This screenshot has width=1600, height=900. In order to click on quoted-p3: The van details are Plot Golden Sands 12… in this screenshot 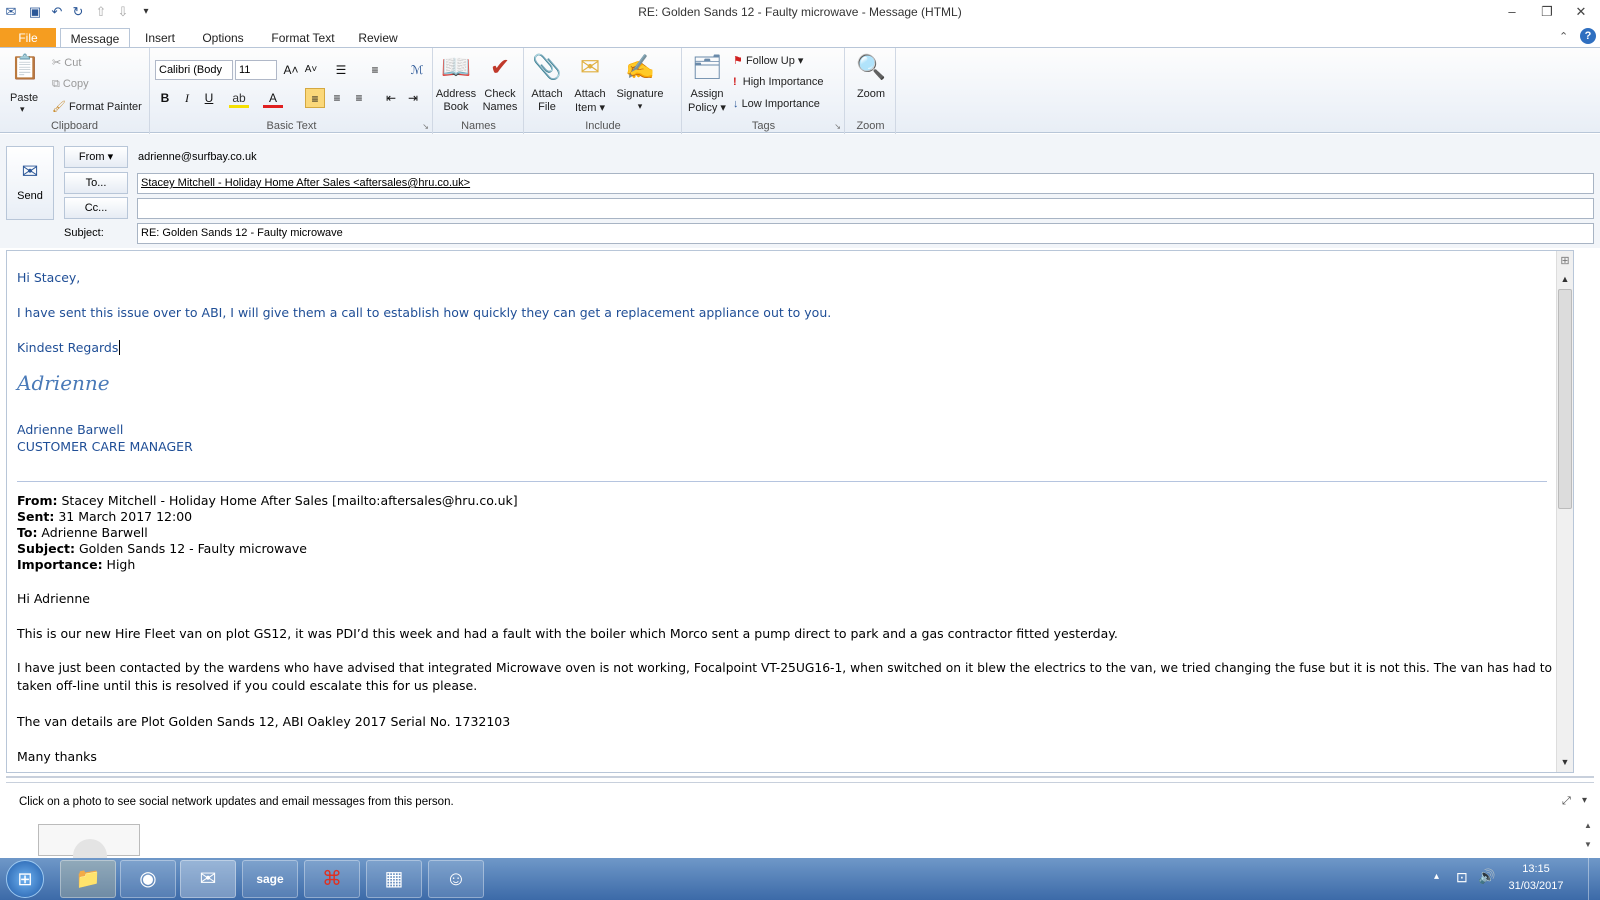, I will do `click(264, 721)`.